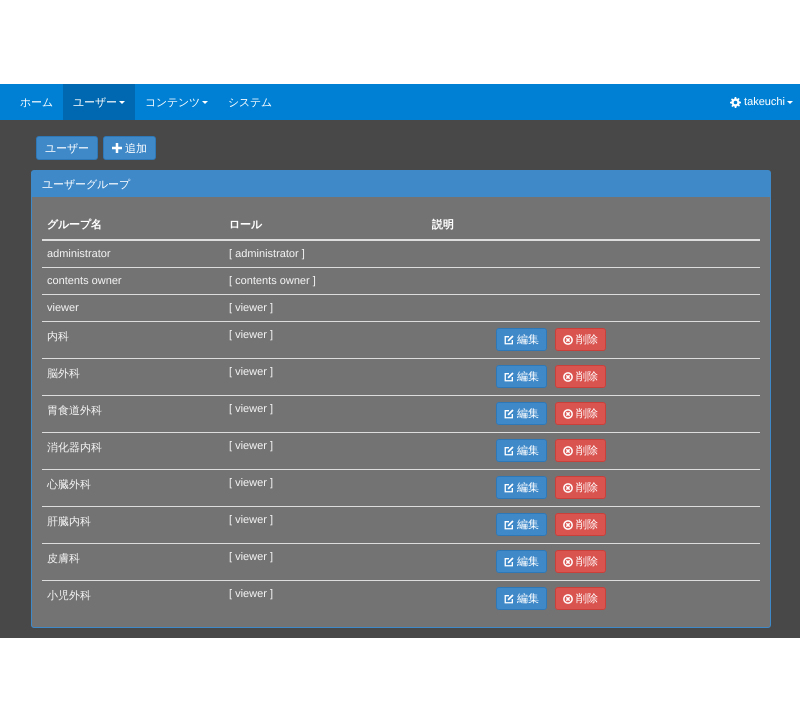 Image resolution: width=800 pixels, height=723 pixels. What do you see at coordinates (133, 562) in the screenshot?
I see `table-cell: 皮膚科` at bounding box center [133, 562].